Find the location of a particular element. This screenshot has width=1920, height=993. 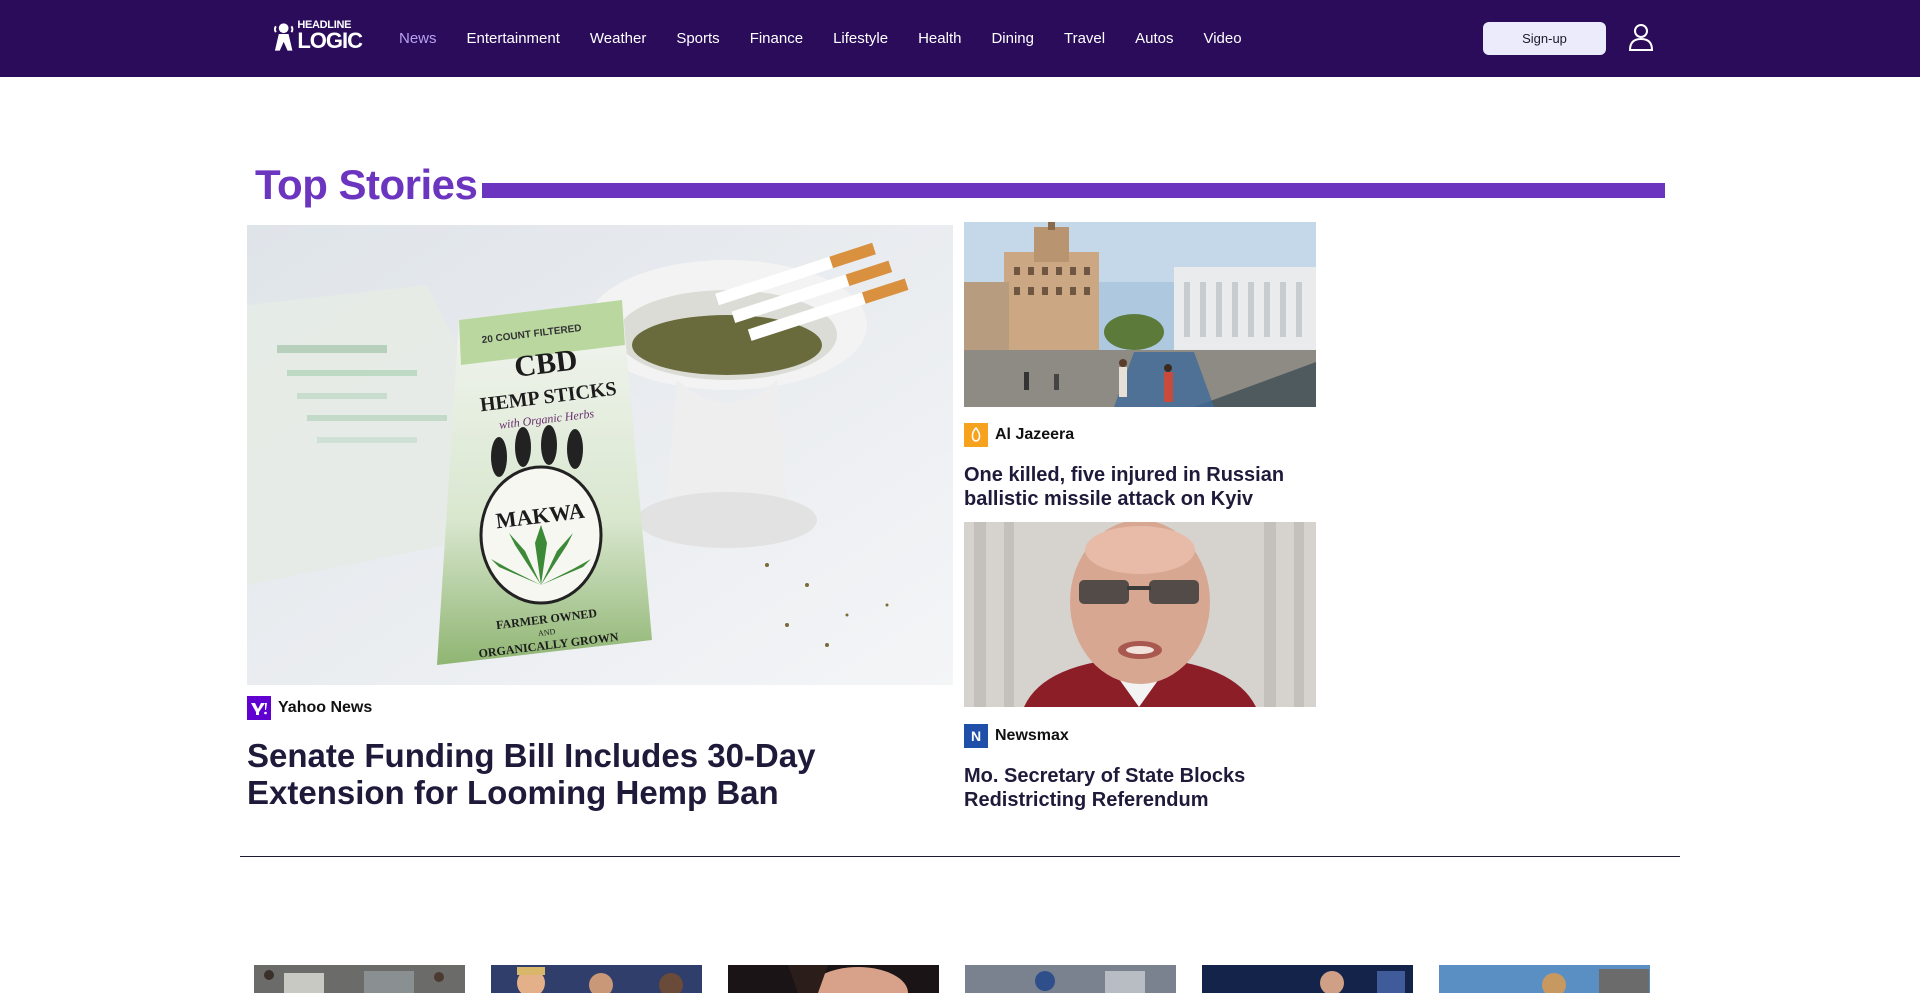

side-story-1-image is located at coordinates (1140, 314).